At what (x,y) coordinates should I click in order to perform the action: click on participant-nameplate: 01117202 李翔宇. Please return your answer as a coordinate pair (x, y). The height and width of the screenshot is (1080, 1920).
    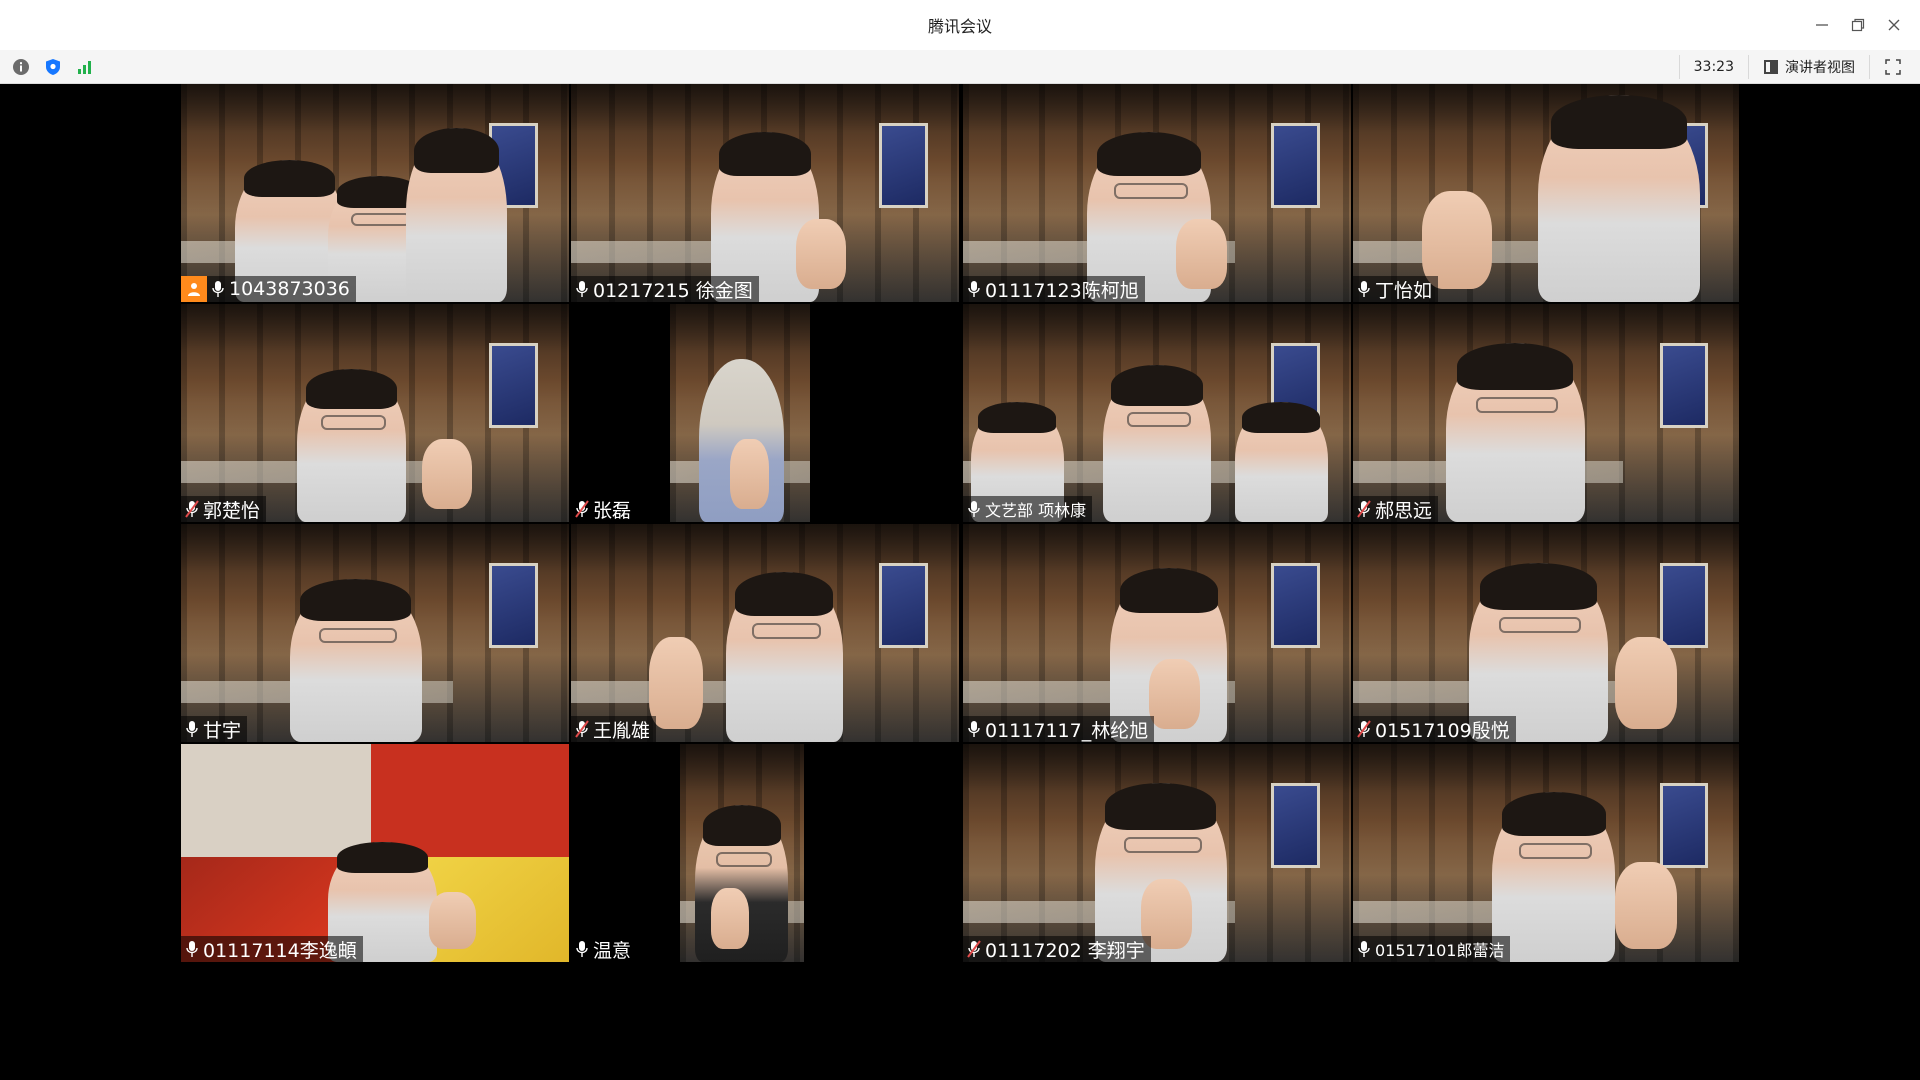
    Looking at the image, I should click on (1057, 949).